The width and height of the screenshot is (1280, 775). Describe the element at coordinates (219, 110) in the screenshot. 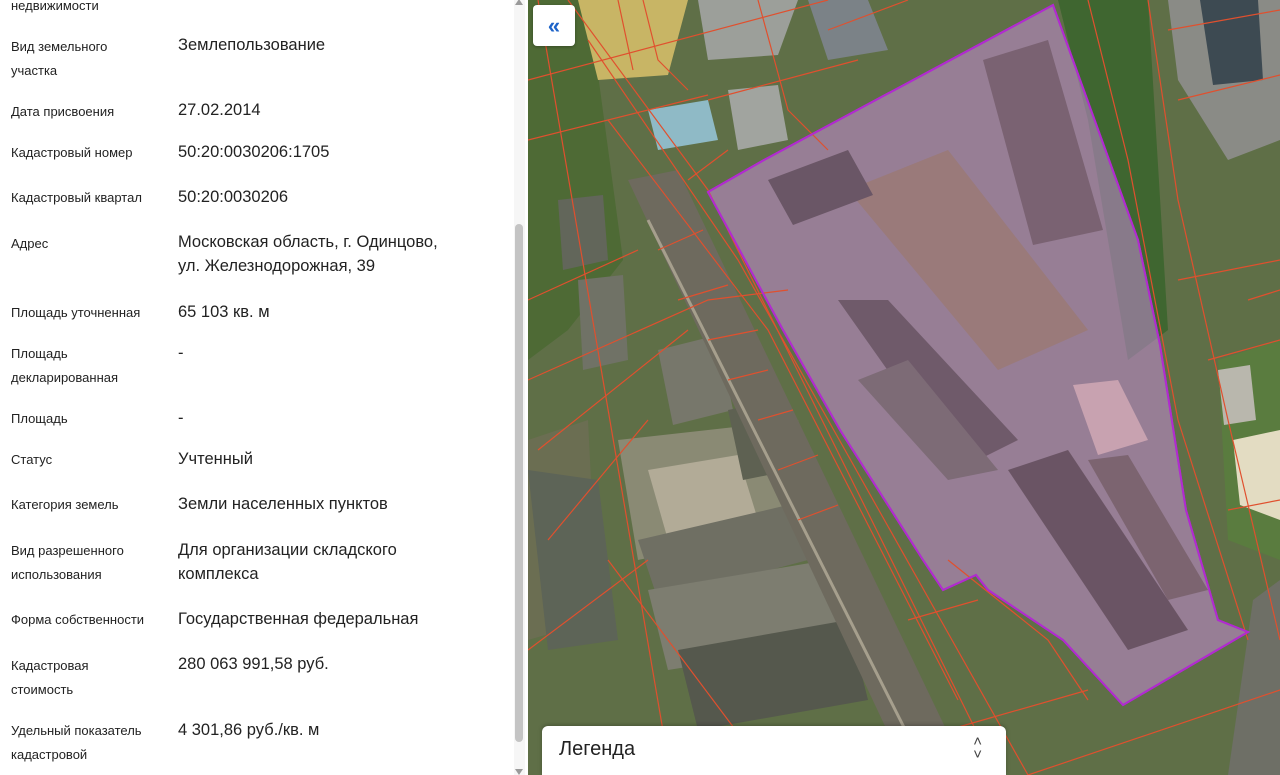

I see `assignment-date-value: 27.02.2014` at that location.